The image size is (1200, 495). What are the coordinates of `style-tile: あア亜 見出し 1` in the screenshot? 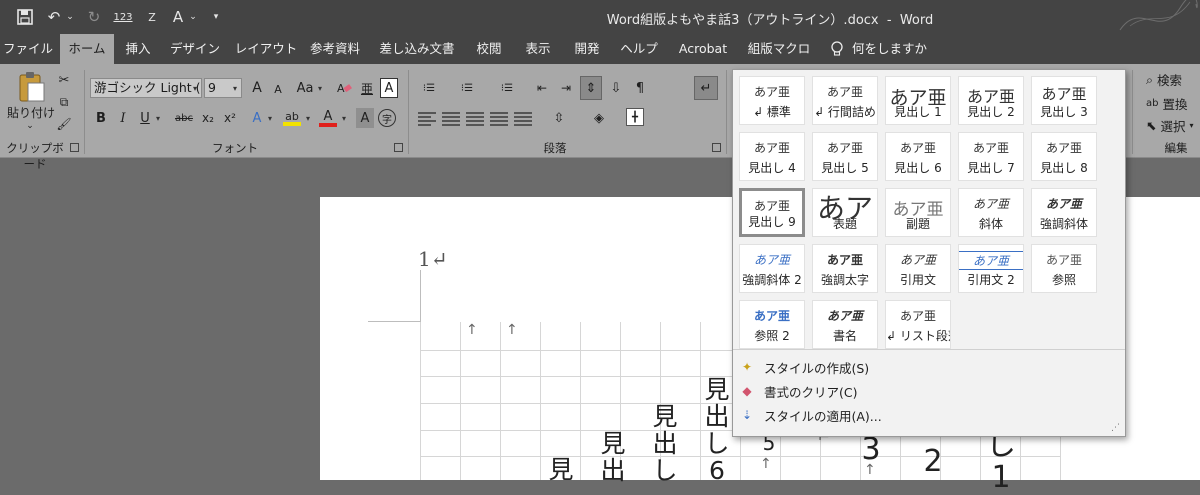 It's located at (918, 100).